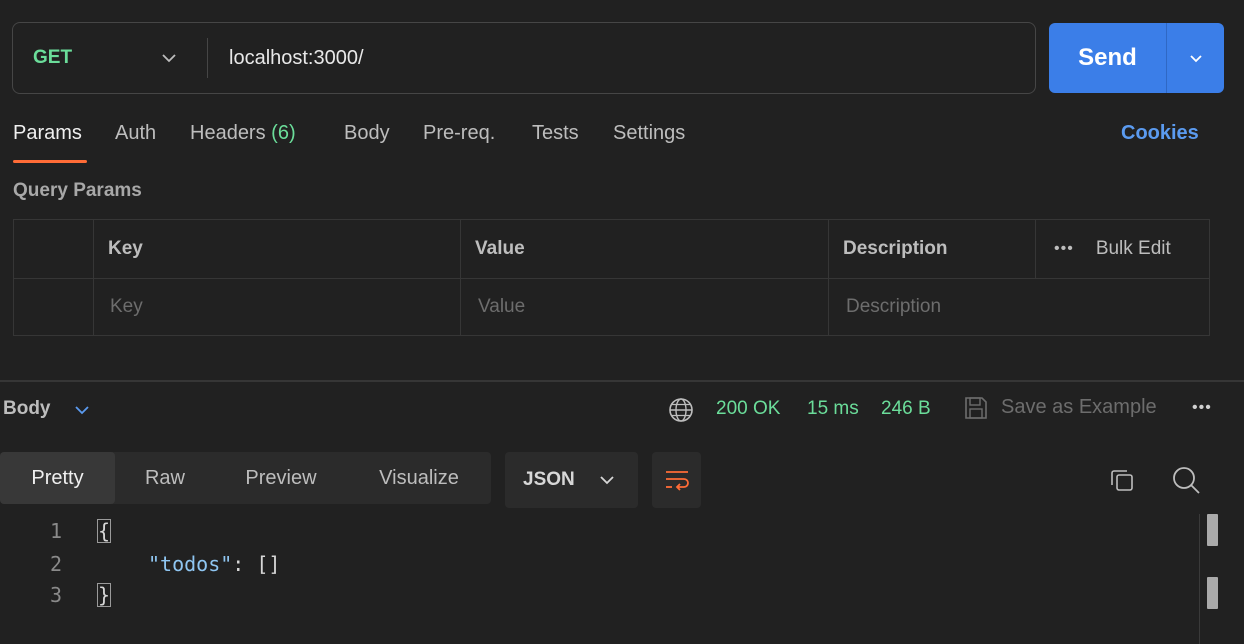 The image size is (1244, 644). Describe the element at coordinates (165, 478) in the screenshot. I see `view-tab-raw: Raw` at that location.